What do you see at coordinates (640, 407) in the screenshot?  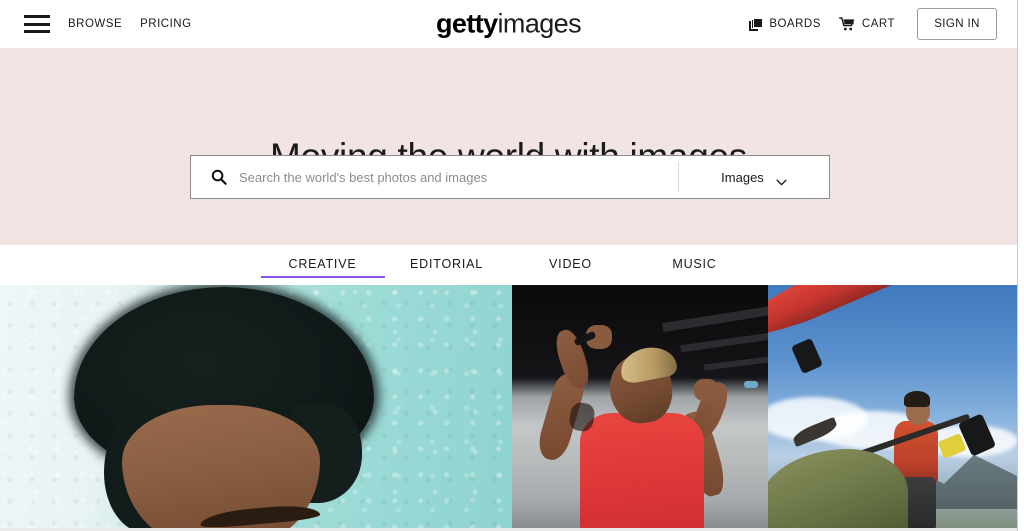 I see `gallery-image-gym-flex` at bounding box center [640, 407].